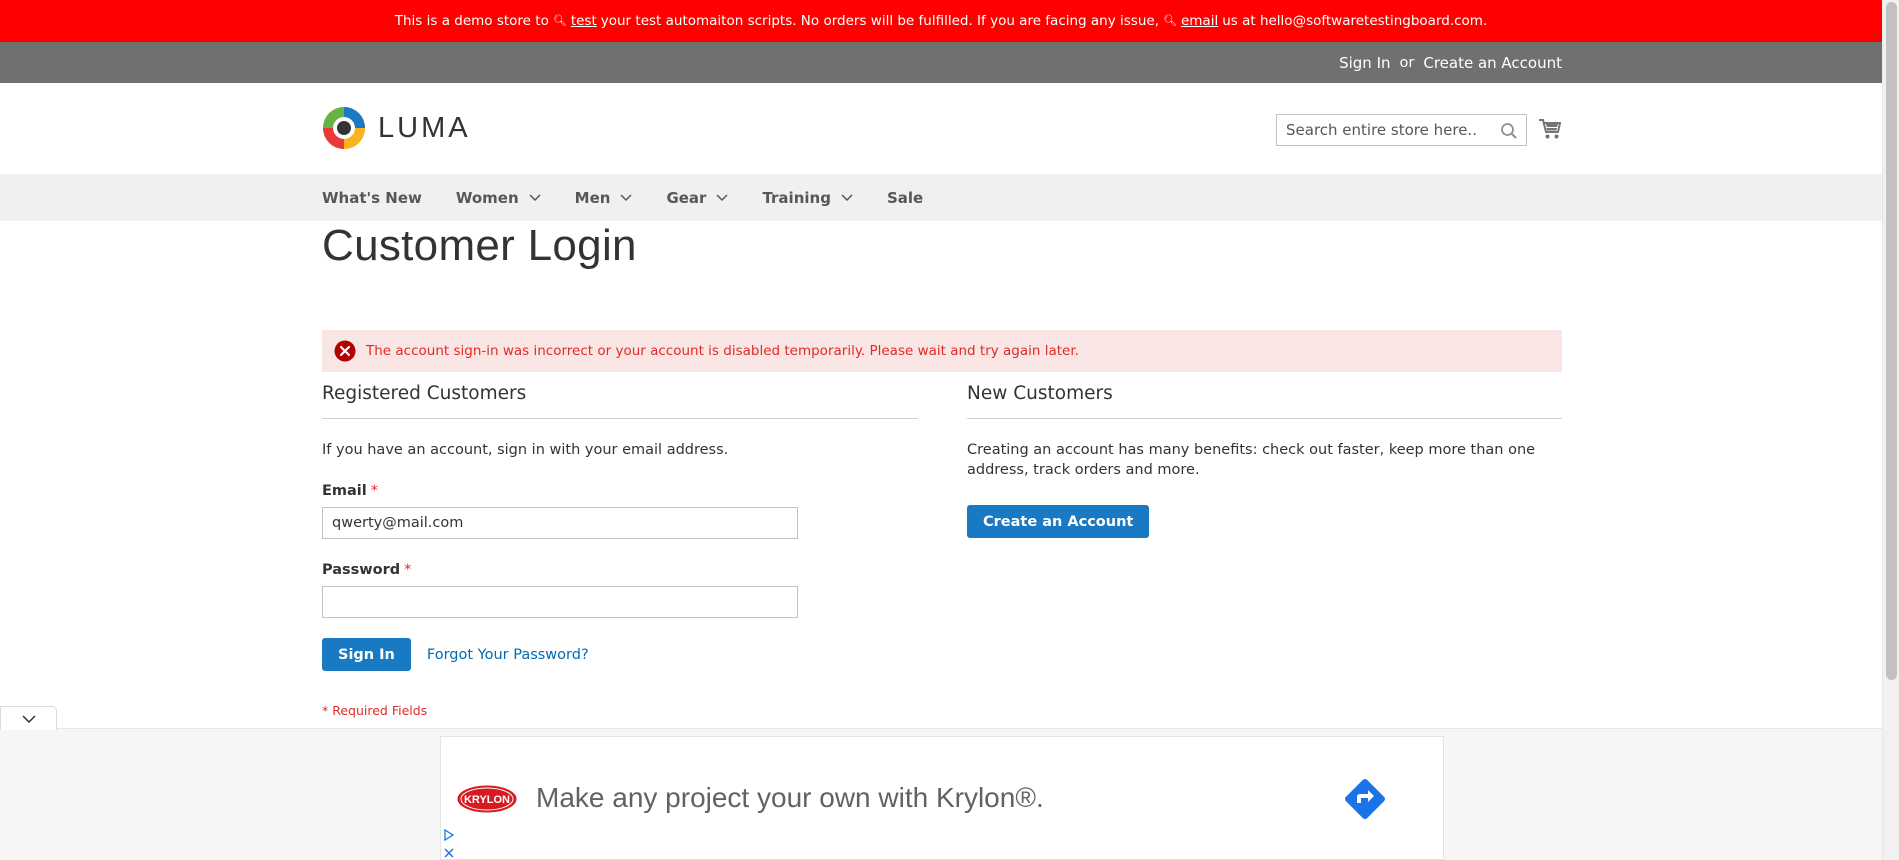  What do you see at coordinates (1199, 21) in the screenshot?
I see `demo-email-link: email` at bounding box center [1199, 21].